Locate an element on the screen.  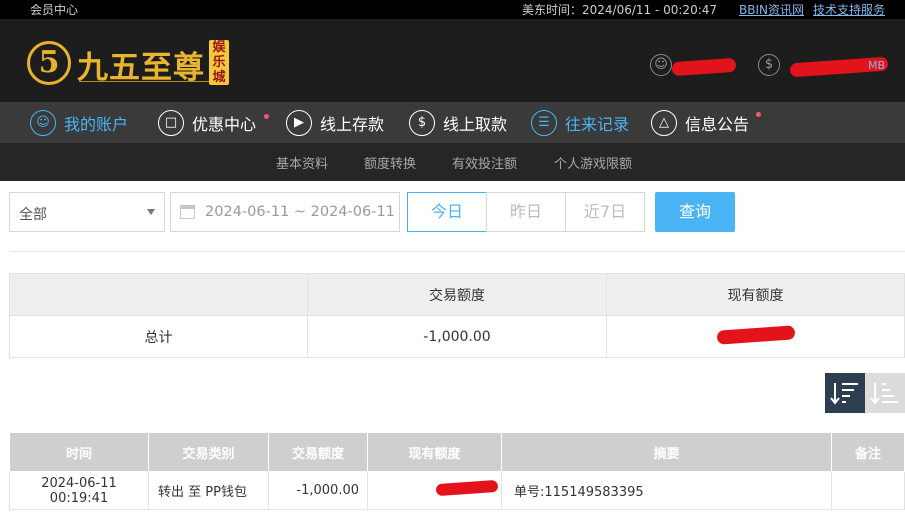
summary-header-trade: 交易额度 is located at coordinates (457, 294).